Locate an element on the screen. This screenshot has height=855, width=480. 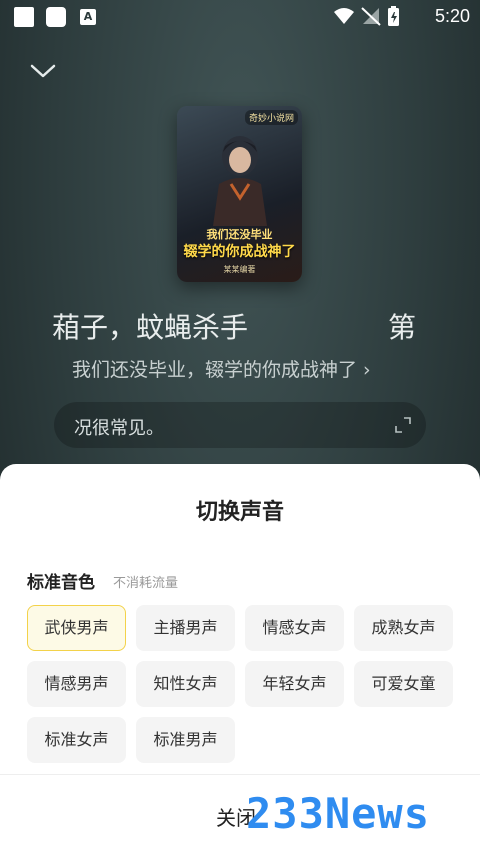
chevron-right-icon: › is located at coordinates (367, 370).